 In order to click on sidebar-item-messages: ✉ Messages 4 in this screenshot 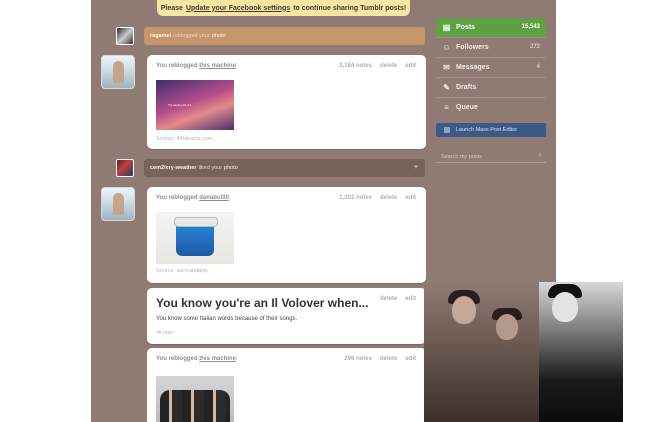, I will do `click(491, 67)`.